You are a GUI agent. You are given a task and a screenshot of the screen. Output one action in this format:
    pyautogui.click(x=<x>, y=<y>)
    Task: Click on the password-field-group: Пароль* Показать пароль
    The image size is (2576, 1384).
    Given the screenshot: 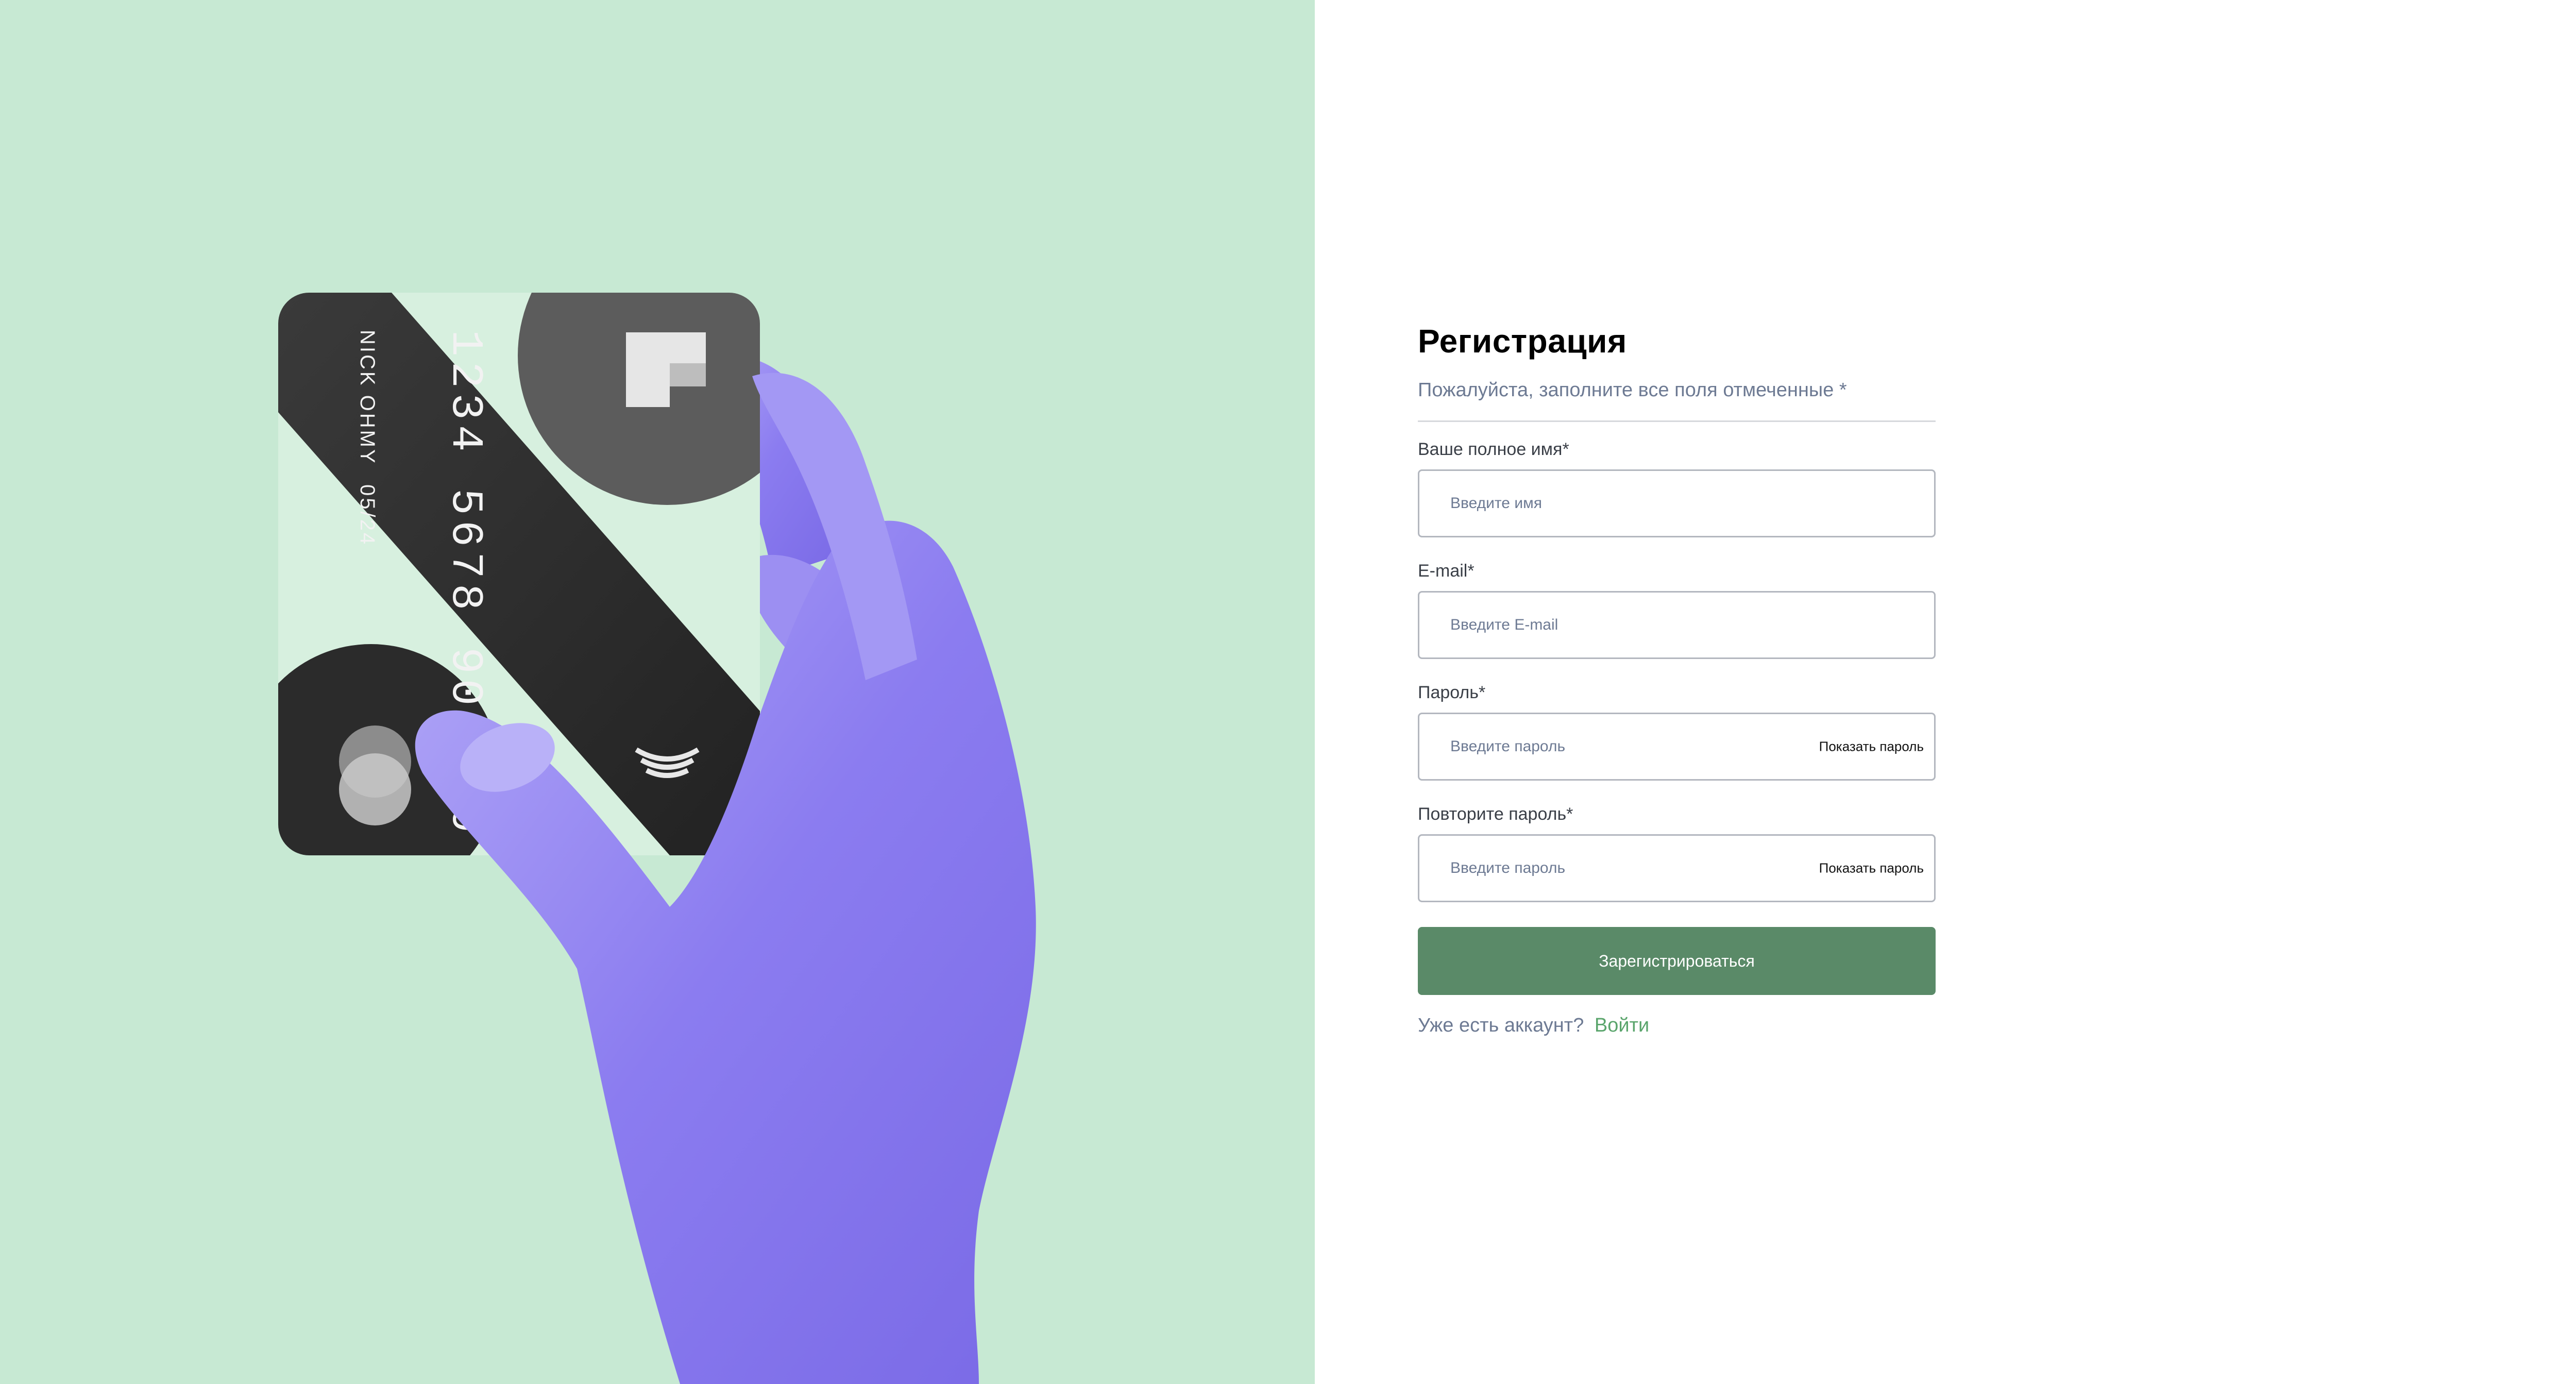 What is the action you would take?
    pyautogui.click(x=1677, y=732)
    